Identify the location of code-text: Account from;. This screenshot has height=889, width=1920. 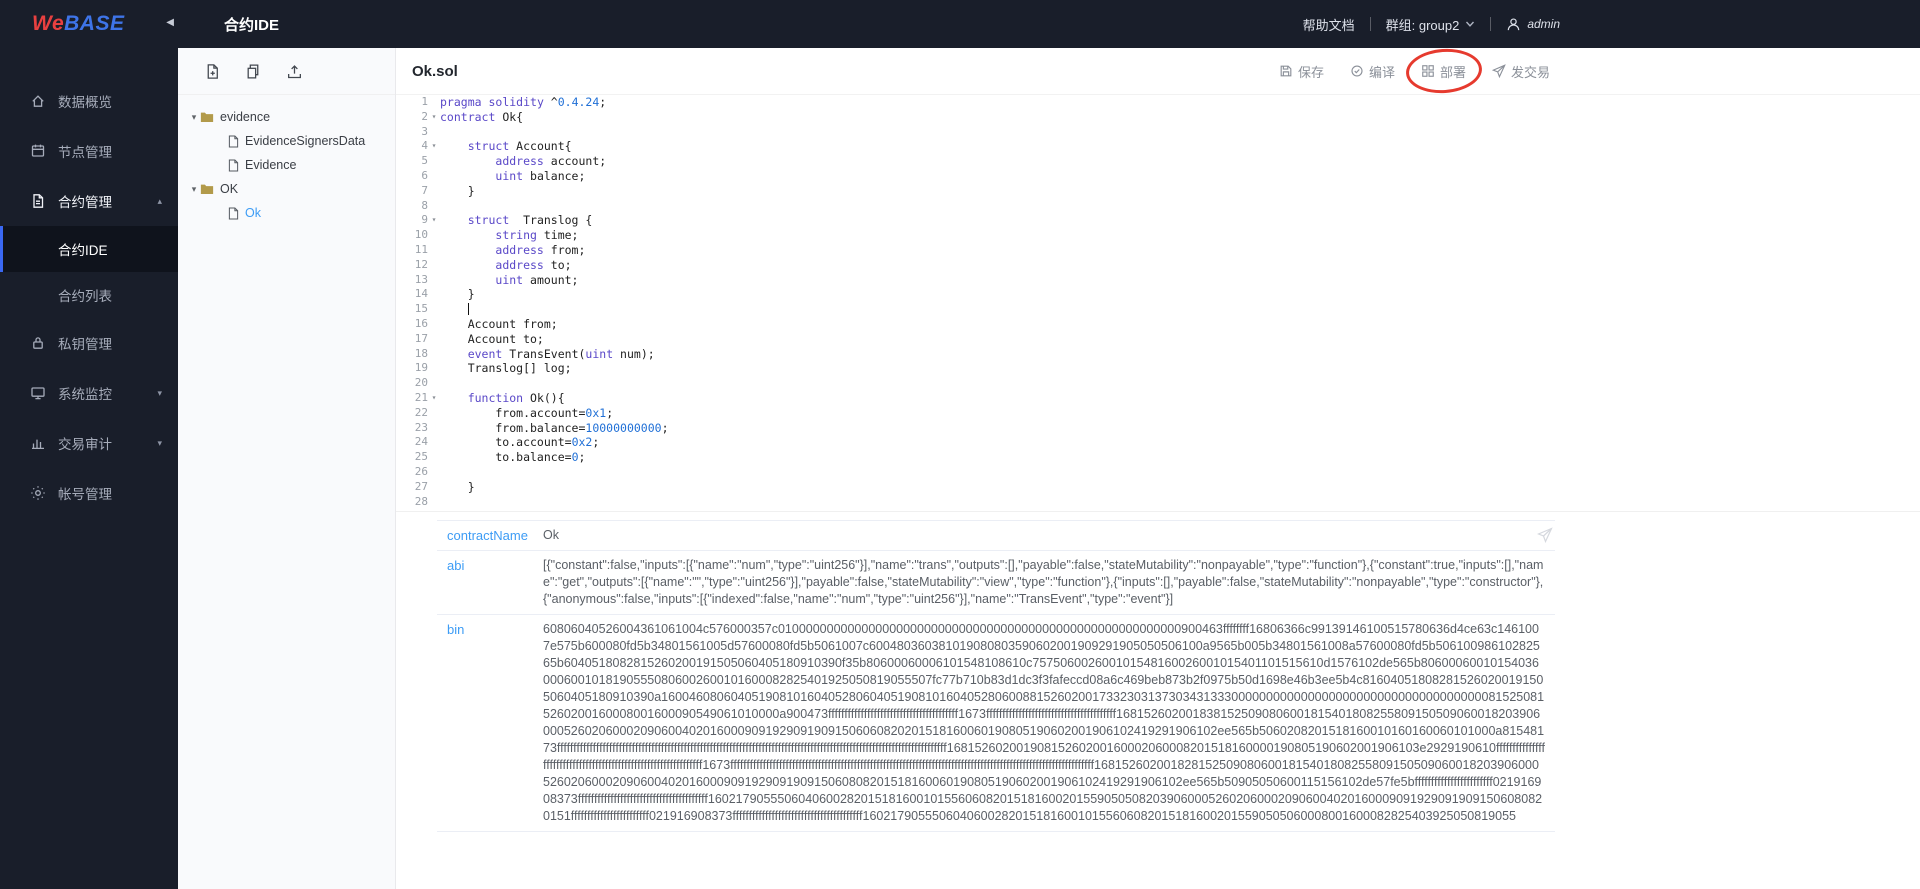
(499, 324).